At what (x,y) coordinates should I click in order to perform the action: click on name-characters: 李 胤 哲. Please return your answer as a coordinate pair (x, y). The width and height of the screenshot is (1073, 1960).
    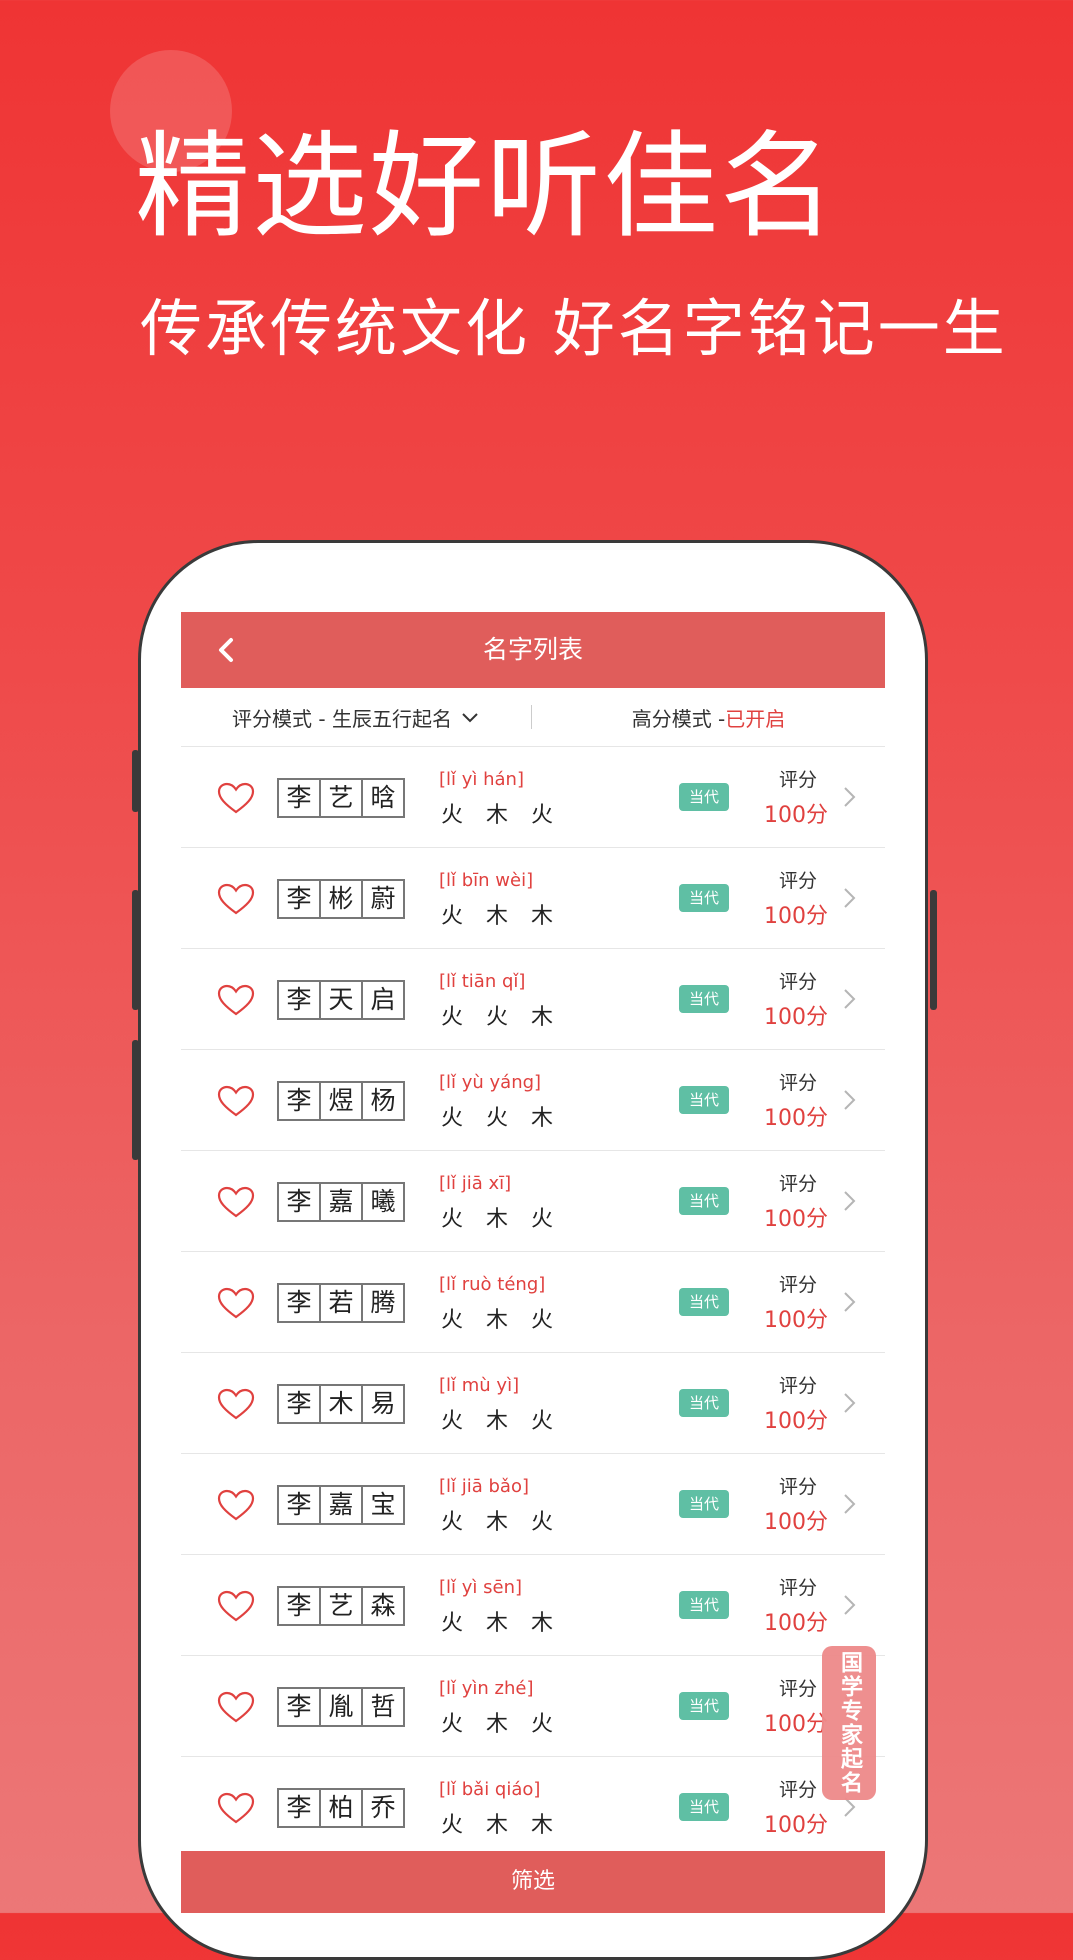
    Looking at the image, I should click on (341, 1707).